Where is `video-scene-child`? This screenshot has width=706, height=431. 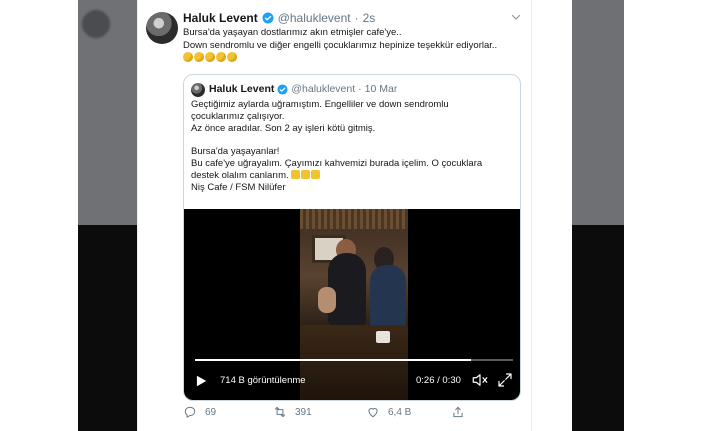
video-scene-child is located at coordinates (327, 300).